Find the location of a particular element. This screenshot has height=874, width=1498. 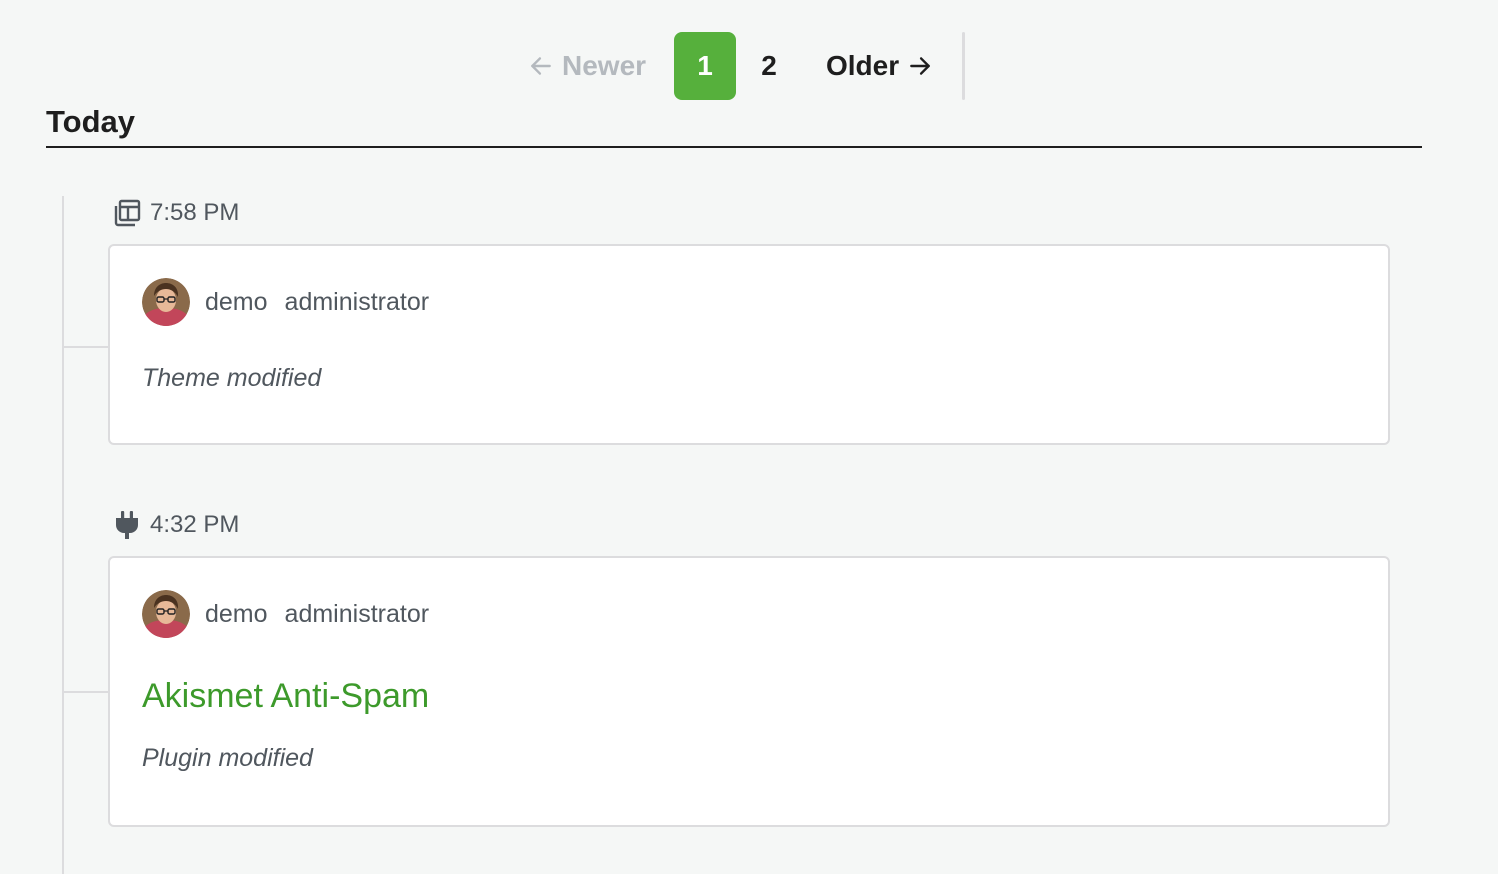

entry-time: 7:58 PM is located at coordinates (175, 213).